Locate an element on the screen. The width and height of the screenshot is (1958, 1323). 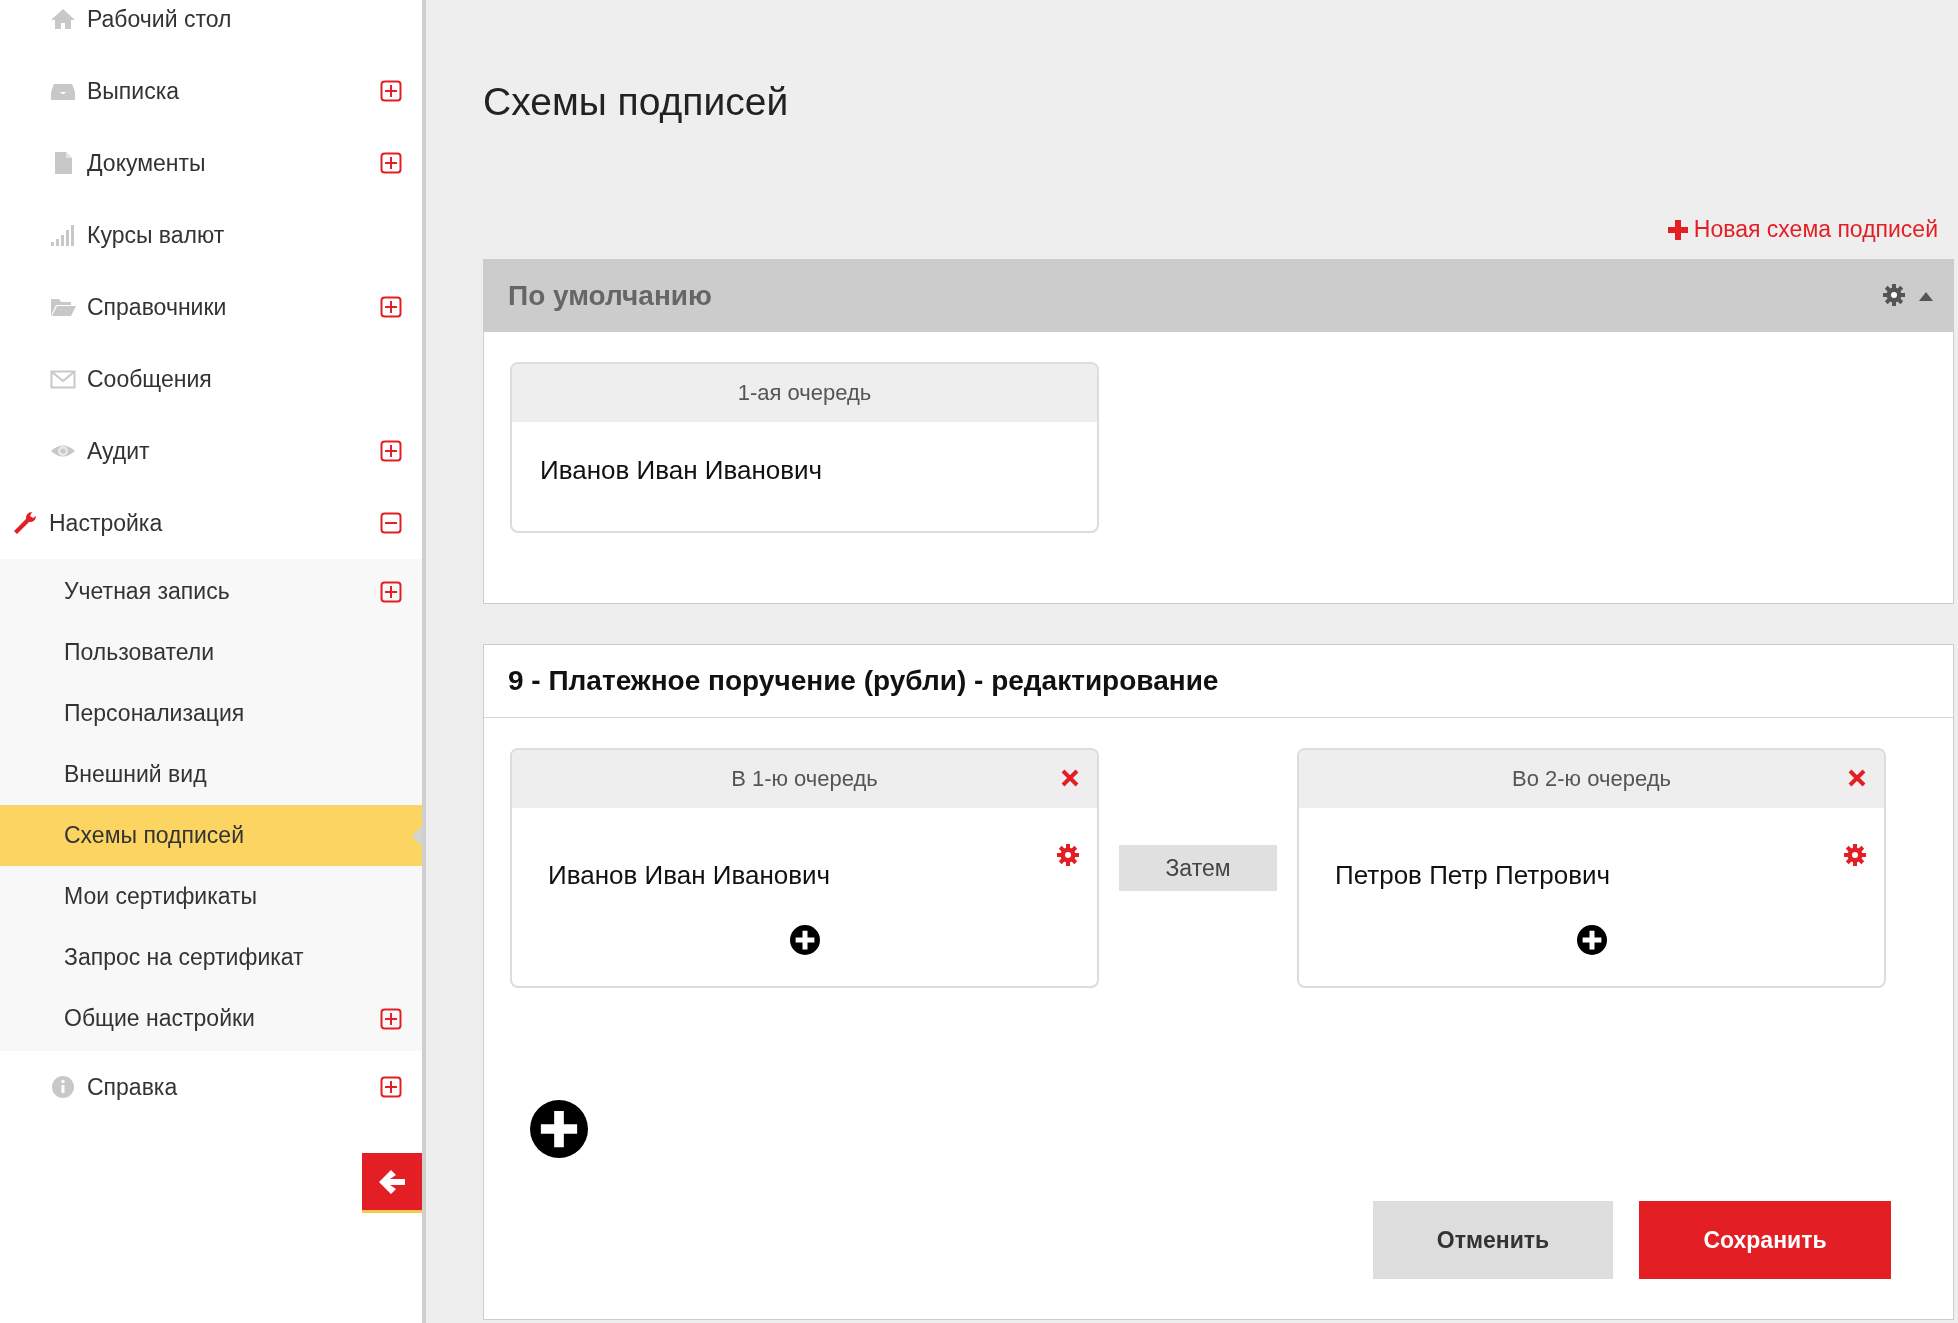
plus-icon is located at coordinates (1677, 229).